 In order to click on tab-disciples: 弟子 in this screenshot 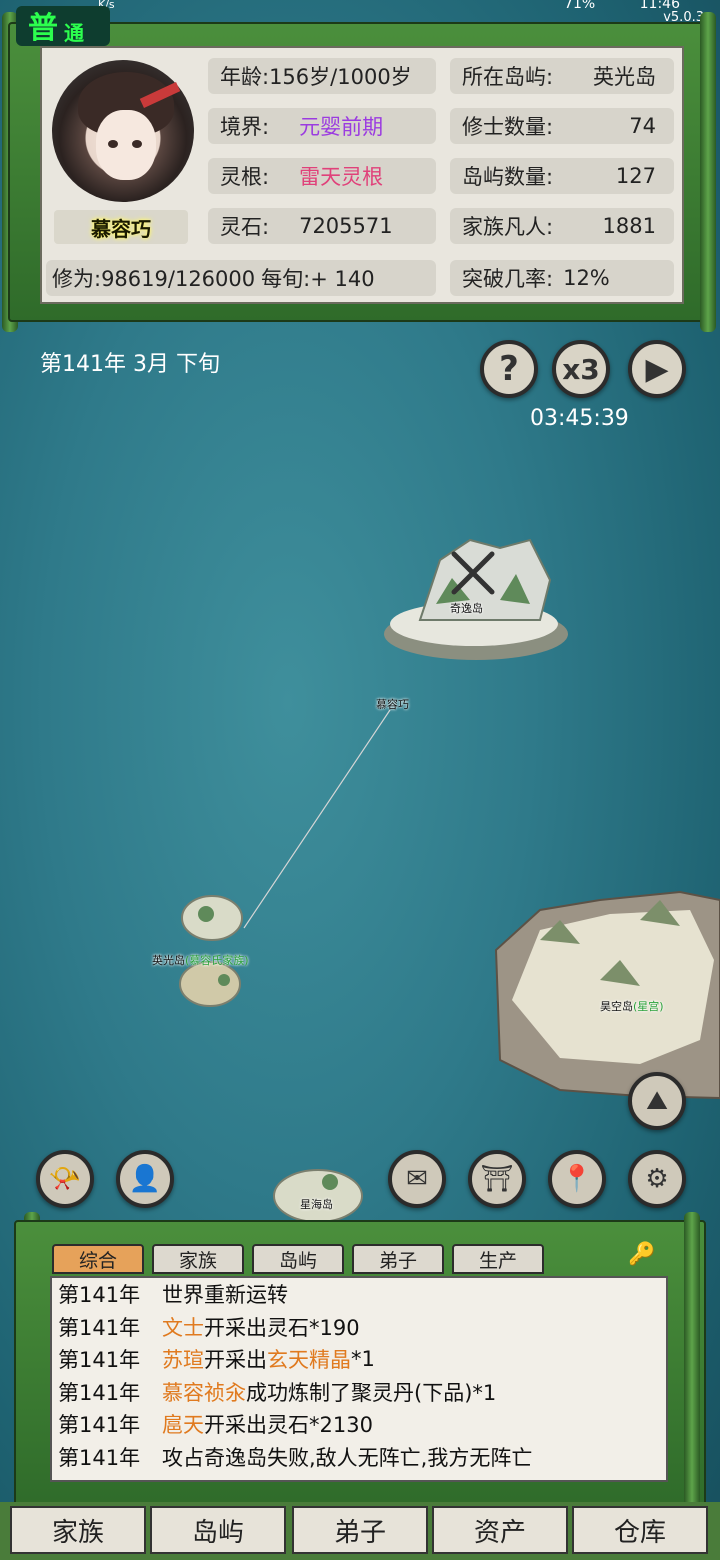, I will do `click(398, 1259)`.